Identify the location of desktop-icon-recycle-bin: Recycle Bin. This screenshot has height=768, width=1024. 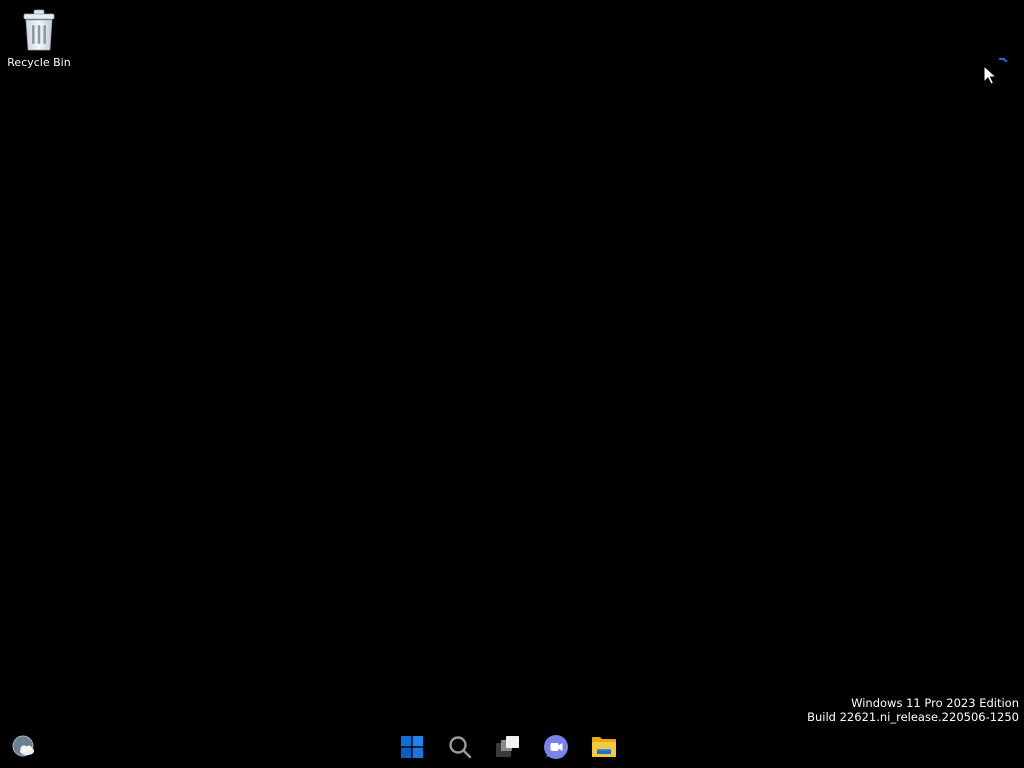
(39, 42).